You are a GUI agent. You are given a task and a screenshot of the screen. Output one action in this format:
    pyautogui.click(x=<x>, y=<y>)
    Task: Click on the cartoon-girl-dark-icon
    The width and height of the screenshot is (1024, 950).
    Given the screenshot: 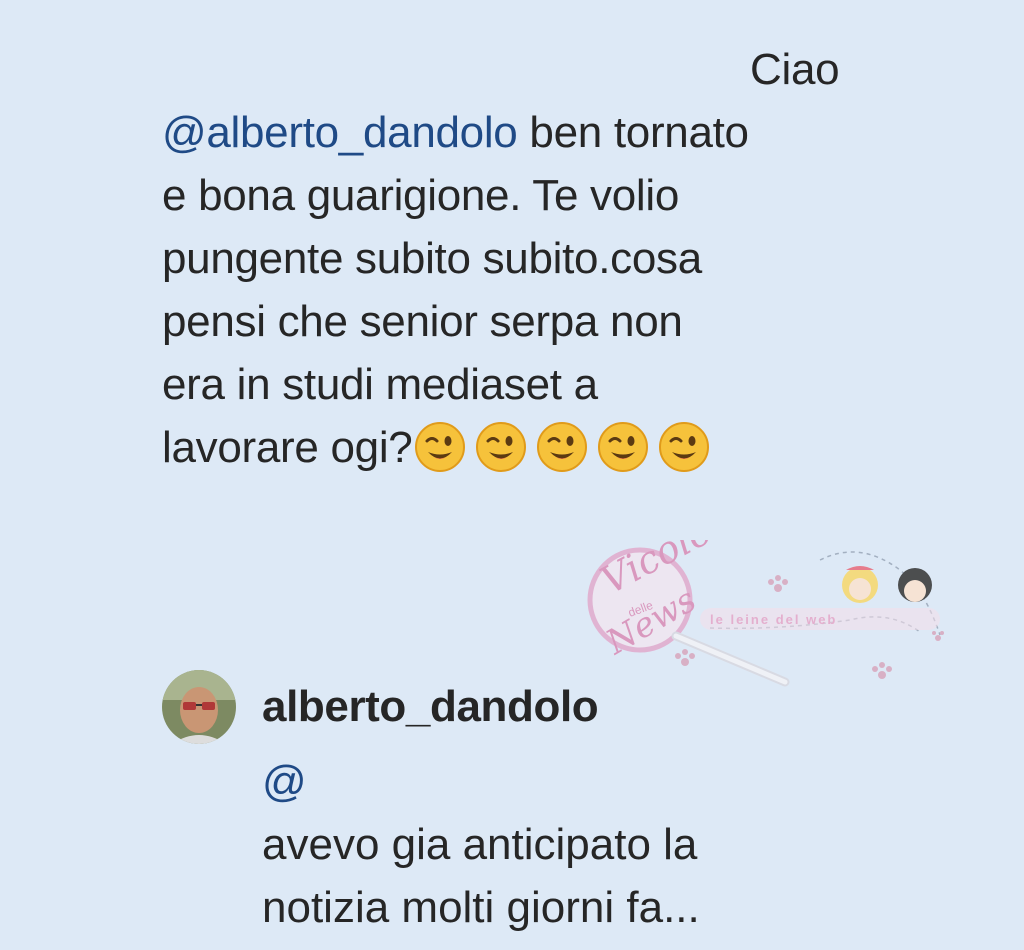 What is the action you would take?
    pyautogui.click(x=915, y=585)
    